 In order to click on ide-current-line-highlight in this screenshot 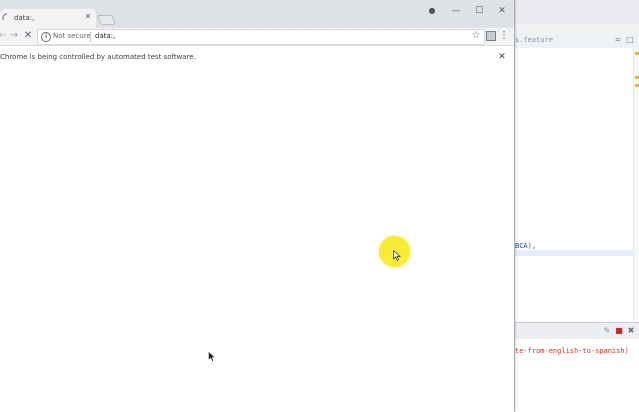, I will do `click(574, 253)`.